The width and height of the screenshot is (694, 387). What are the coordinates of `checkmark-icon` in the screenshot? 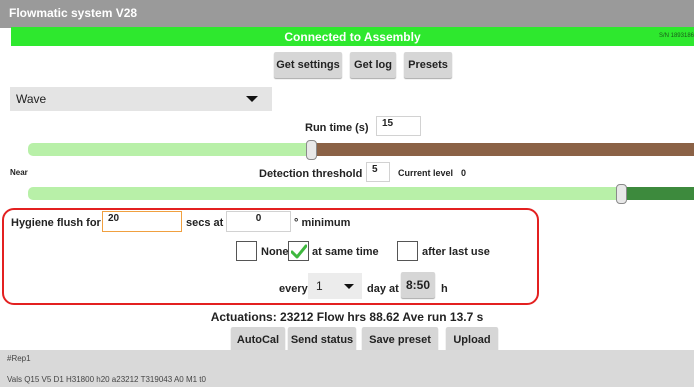 It's located at (299, 251).